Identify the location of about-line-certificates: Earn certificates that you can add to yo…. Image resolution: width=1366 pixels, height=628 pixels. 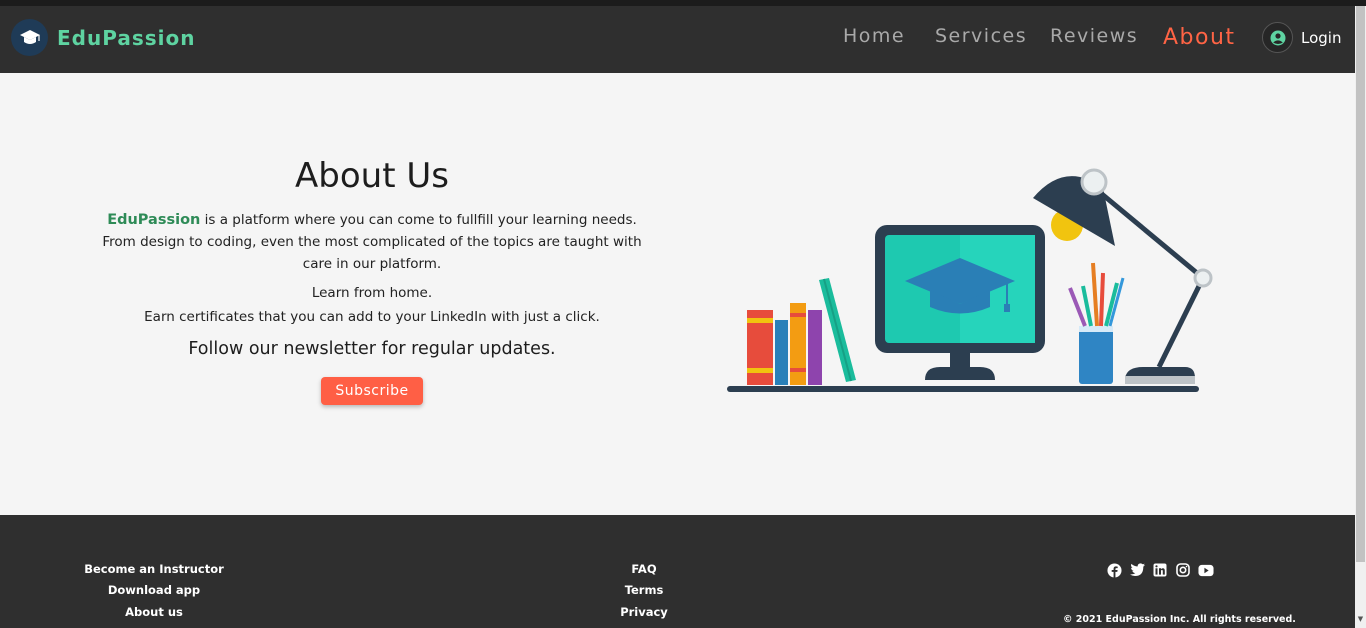
(372, 317).